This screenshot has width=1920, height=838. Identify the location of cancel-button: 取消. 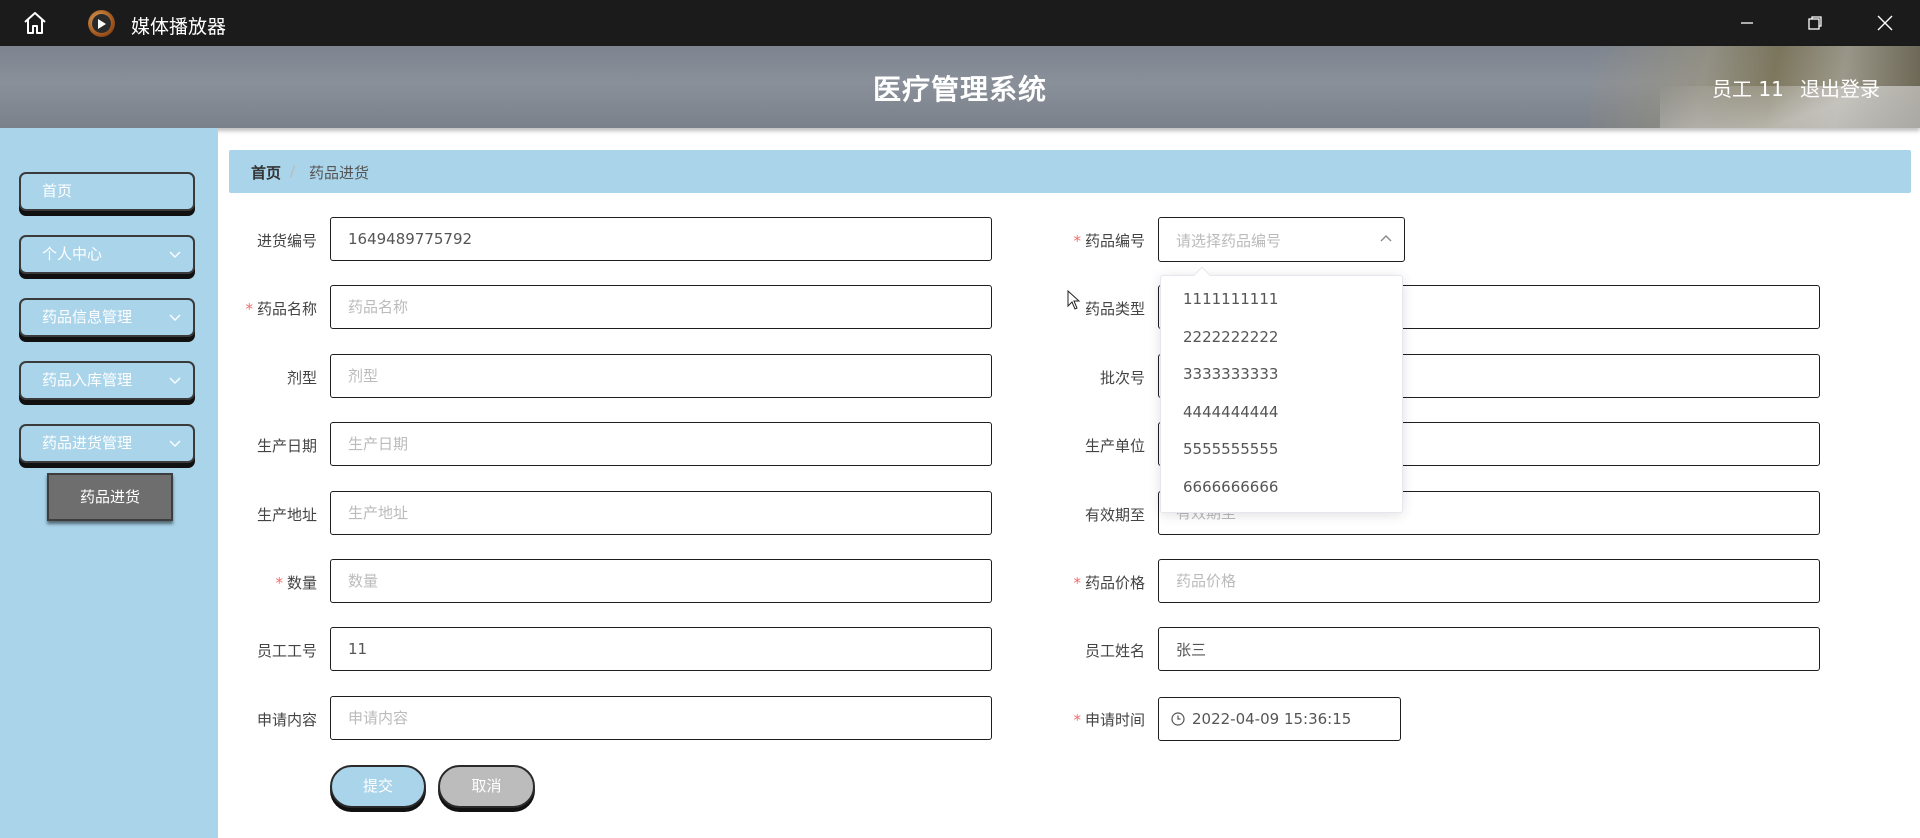
(486, 786).